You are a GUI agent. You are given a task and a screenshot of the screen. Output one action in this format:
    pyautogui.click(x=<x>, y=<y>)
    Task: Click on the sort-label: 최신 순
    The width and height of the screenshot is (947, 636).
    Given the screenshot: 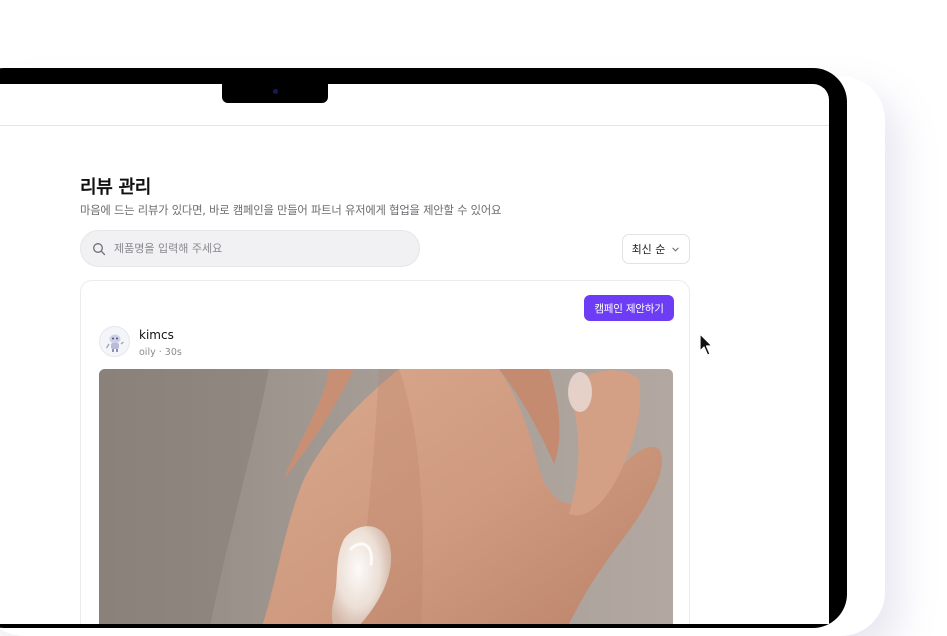 What is the action you would take?
    pyautogui.click(x=648, y=249)
    